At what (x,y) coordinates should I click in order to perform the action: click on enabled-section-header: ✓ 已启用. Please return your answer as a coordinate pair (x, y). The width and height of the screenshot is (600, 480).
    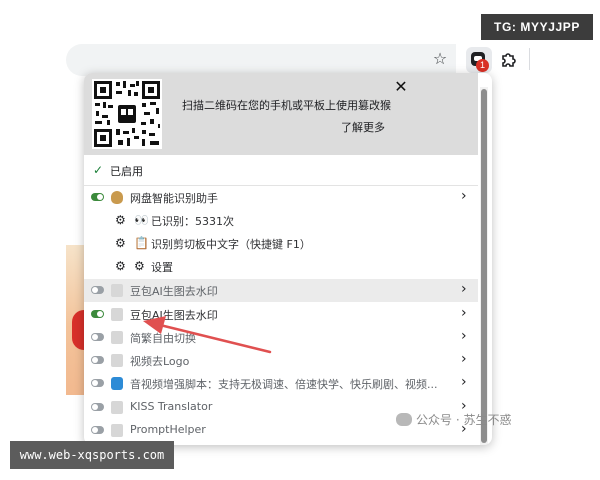
    Looking at the image, I should click on (281, 171).